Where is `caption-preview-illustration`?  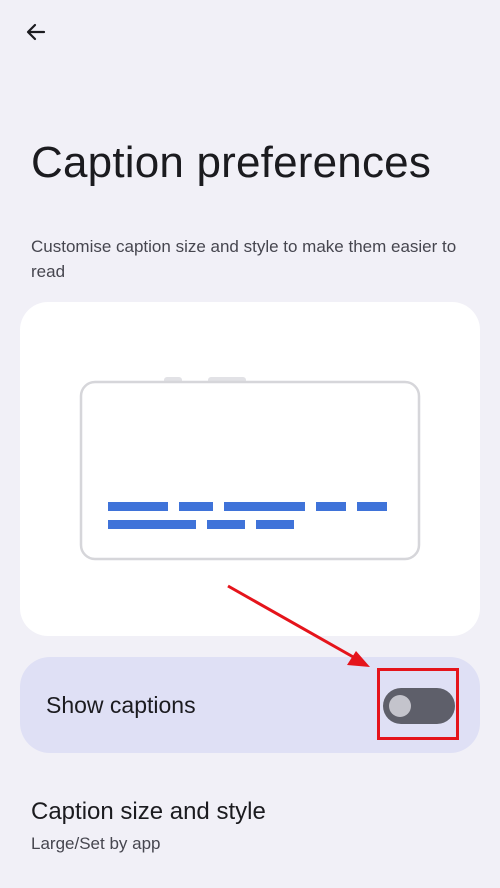
caption-preview-illustration is located at coordinates (250, 469).